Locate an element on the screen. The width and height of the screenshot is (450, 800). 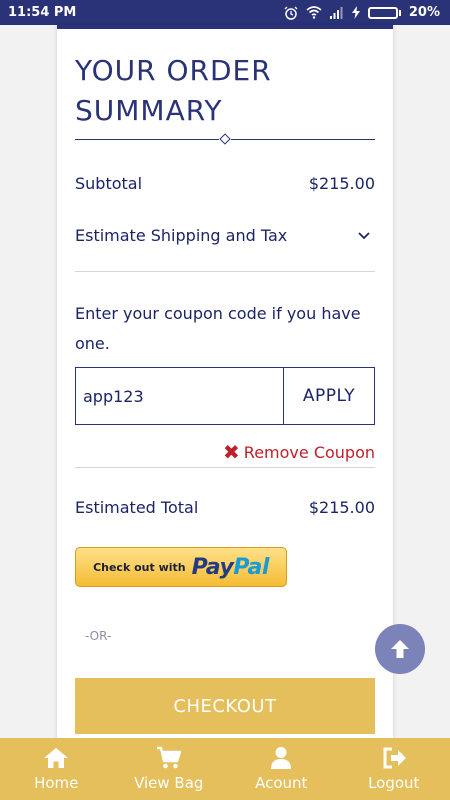
nav-home-label: Home is located at coordinates (56, 783).